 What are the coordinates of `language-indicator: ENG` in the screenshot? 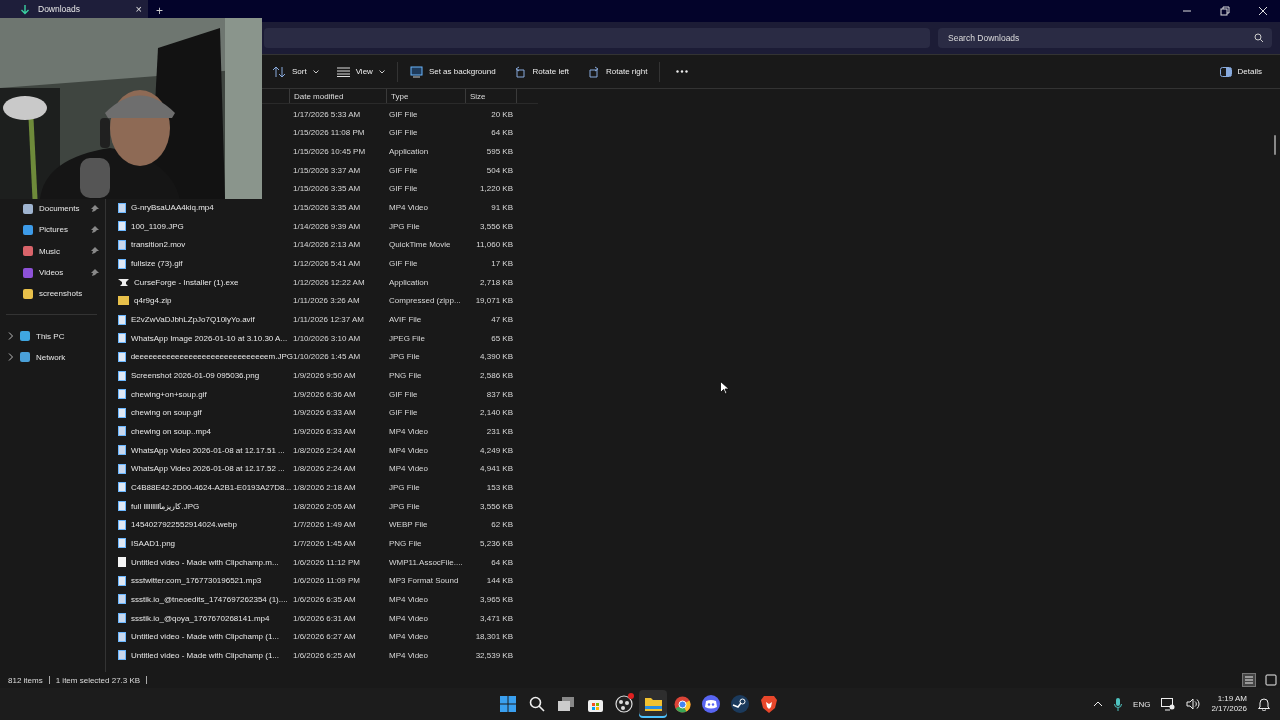 It's located at (1142, 704).